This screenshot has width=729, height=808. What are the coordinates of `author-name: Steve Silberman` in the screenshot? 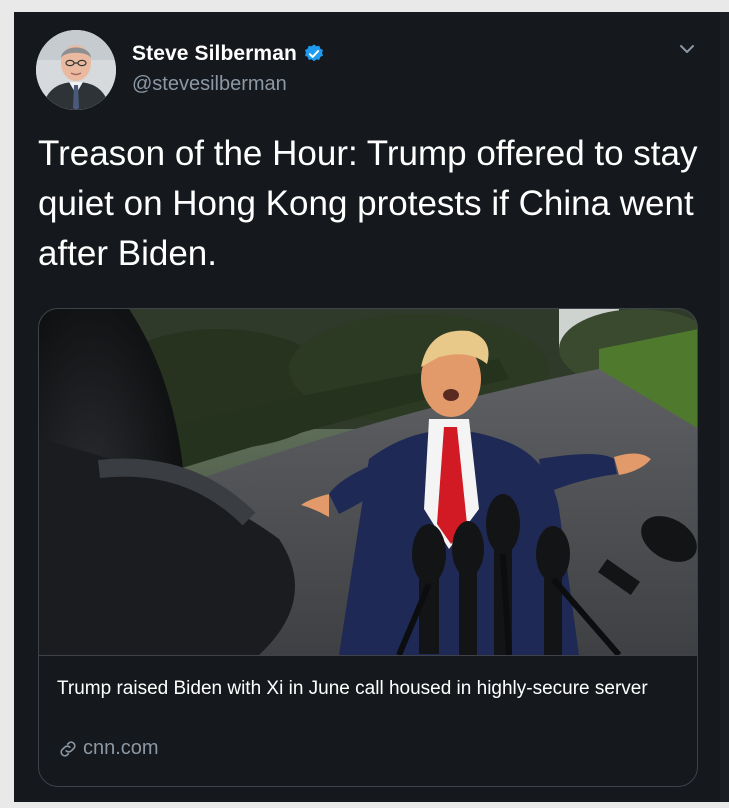 It's located at (228, 54).